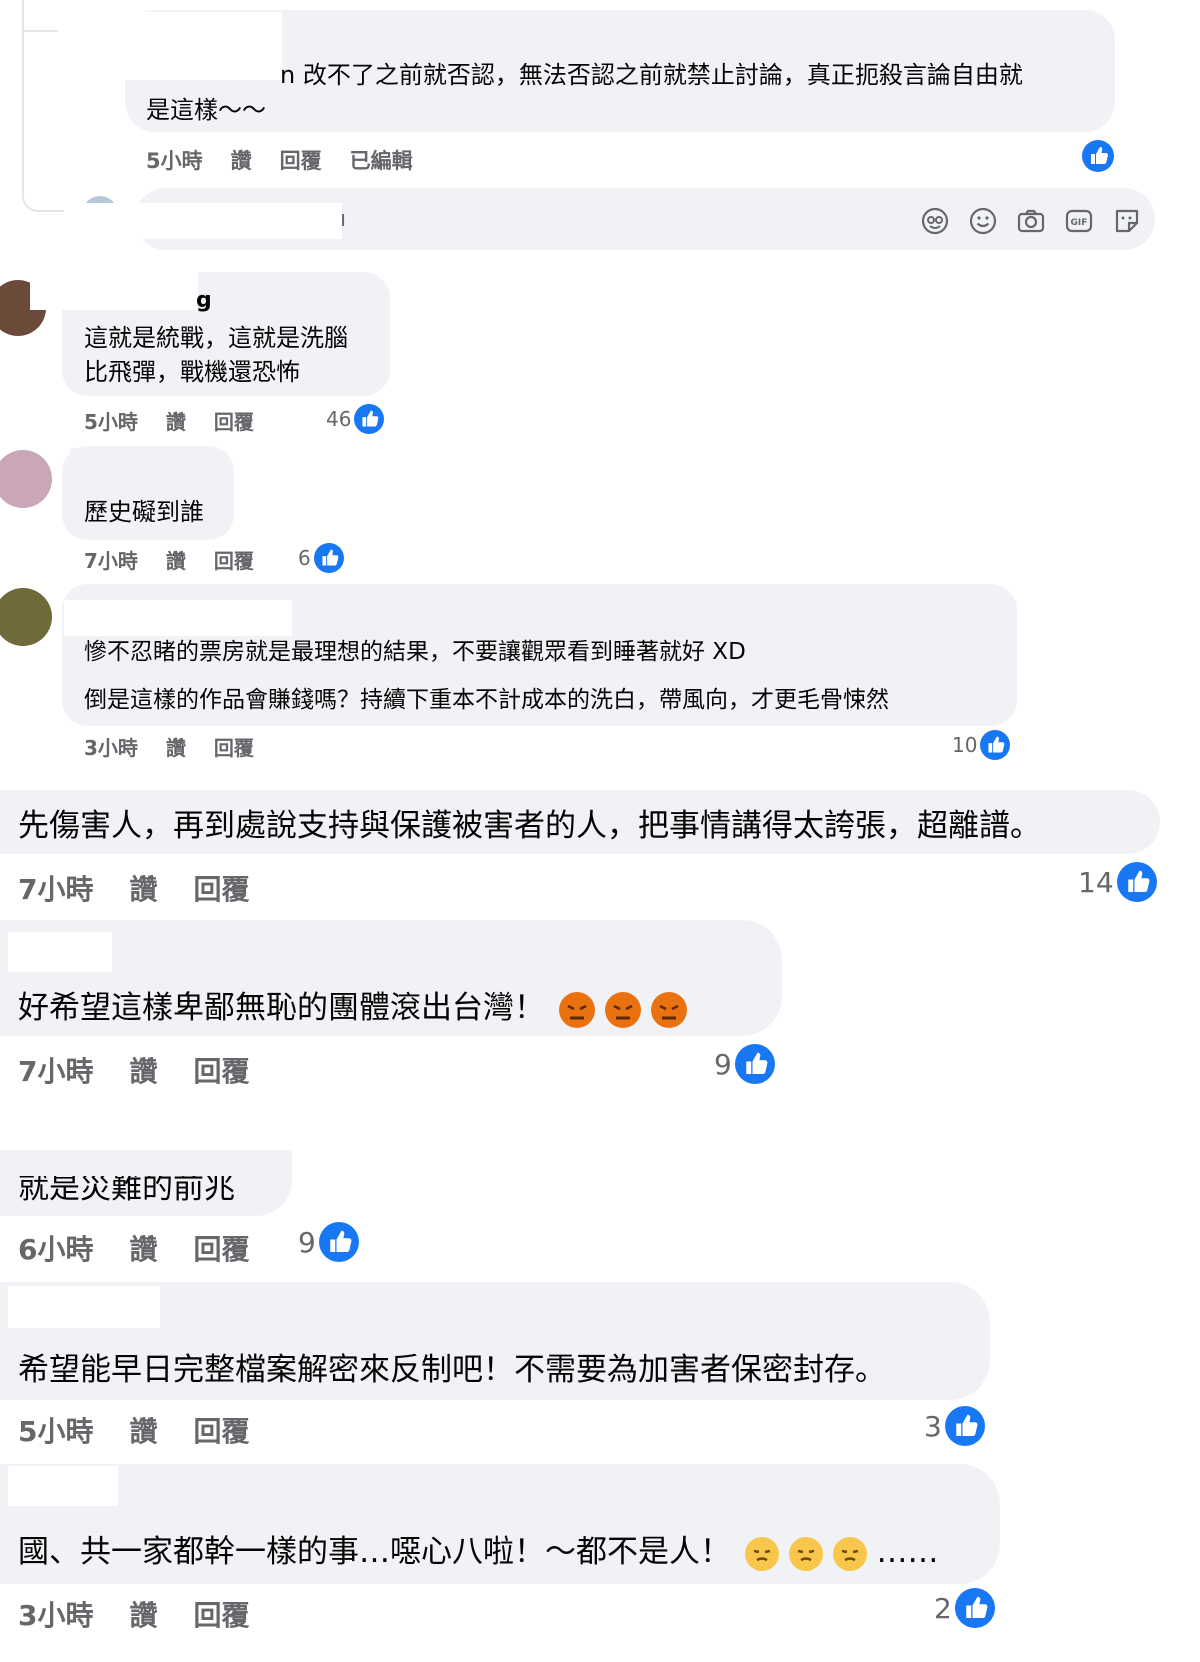 This screenshot has height=1662, width=1200. What do you see at coordinates (1031, 221) in the screenshot?
I see `camera-icon` at bounding box center [1031, 221].